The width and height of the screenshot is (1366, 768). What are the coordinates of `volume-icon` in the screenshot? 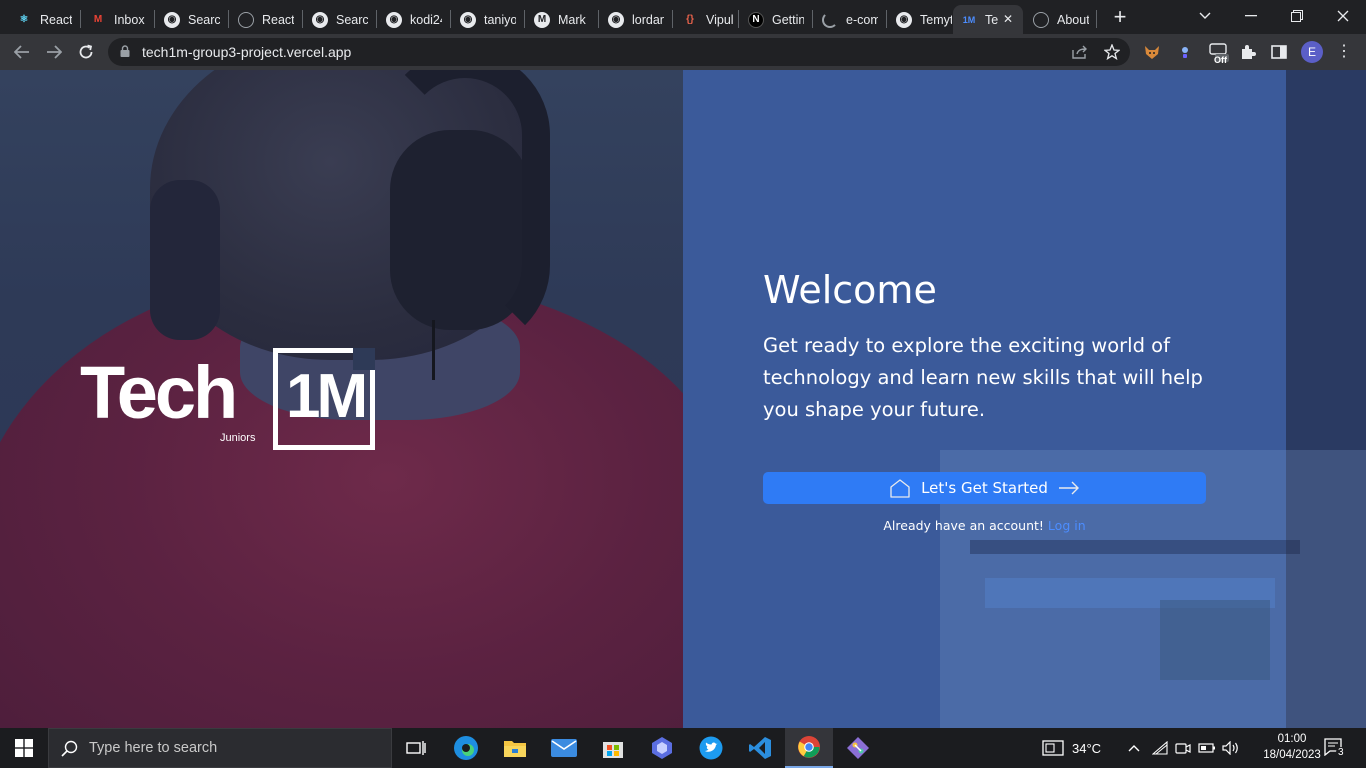 It's located at (1231, 748).